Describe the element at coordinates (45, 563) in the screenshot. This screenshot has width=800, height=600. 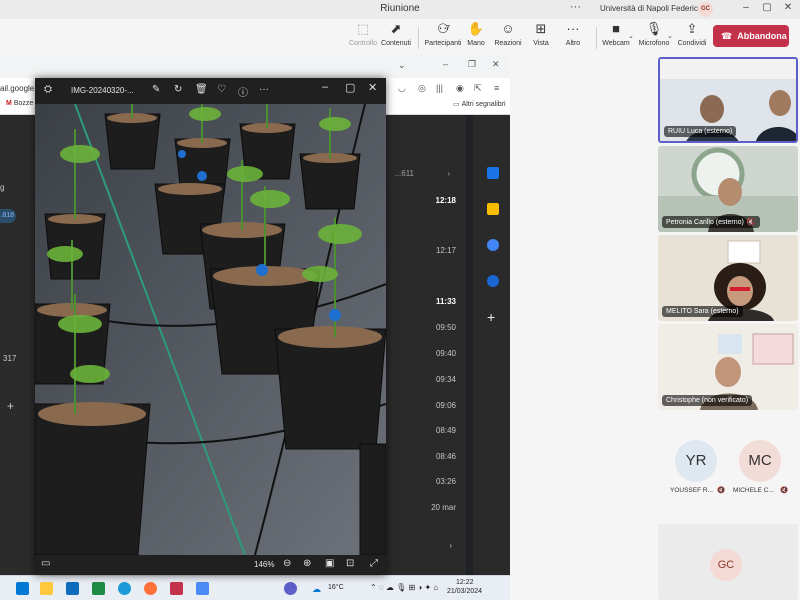
I see `filmstrip-icon: ▭` at that location.